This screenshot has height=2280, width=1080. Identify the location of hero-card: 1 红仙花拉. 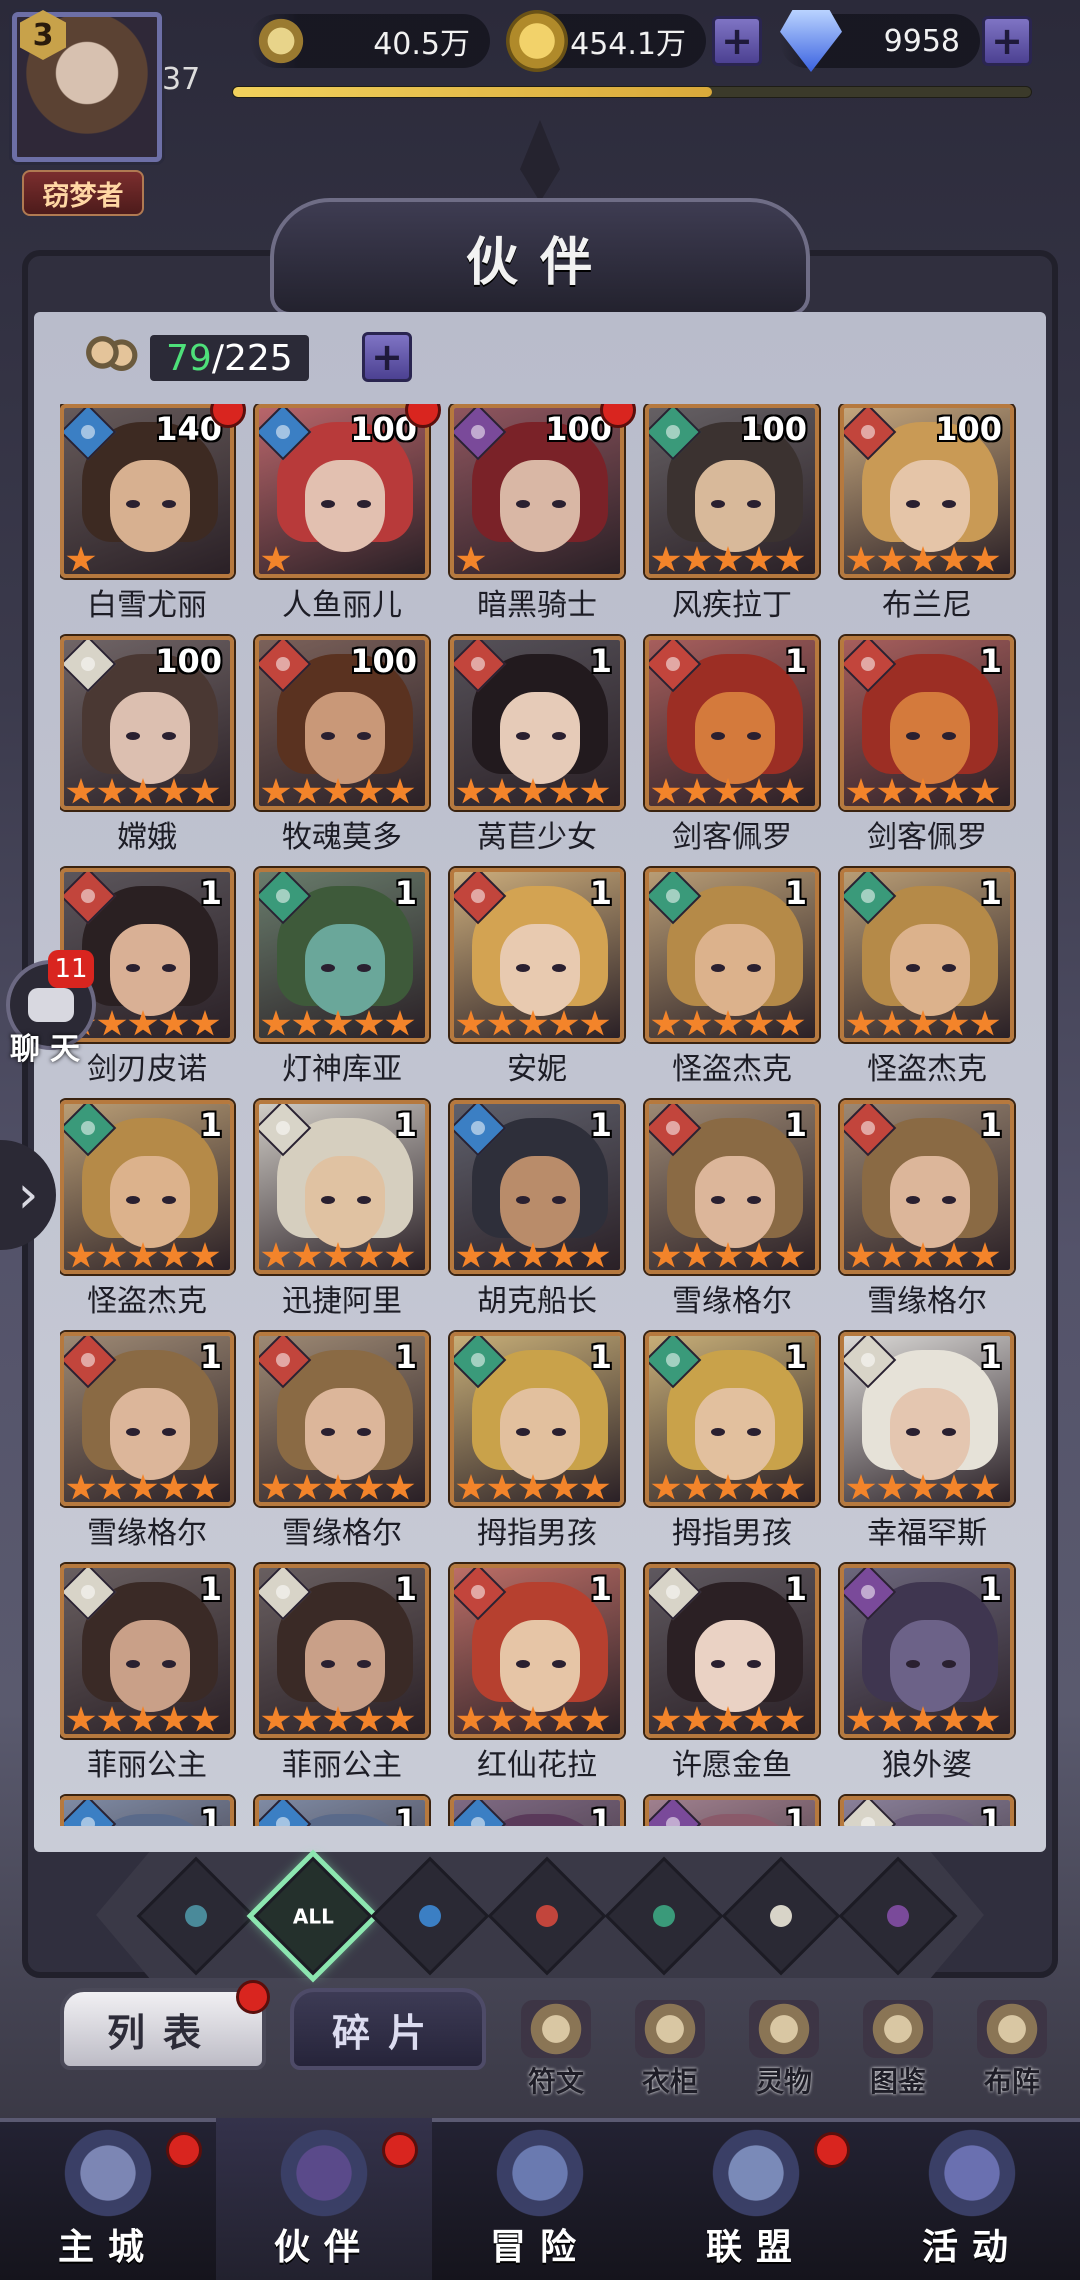
(537, 1674).